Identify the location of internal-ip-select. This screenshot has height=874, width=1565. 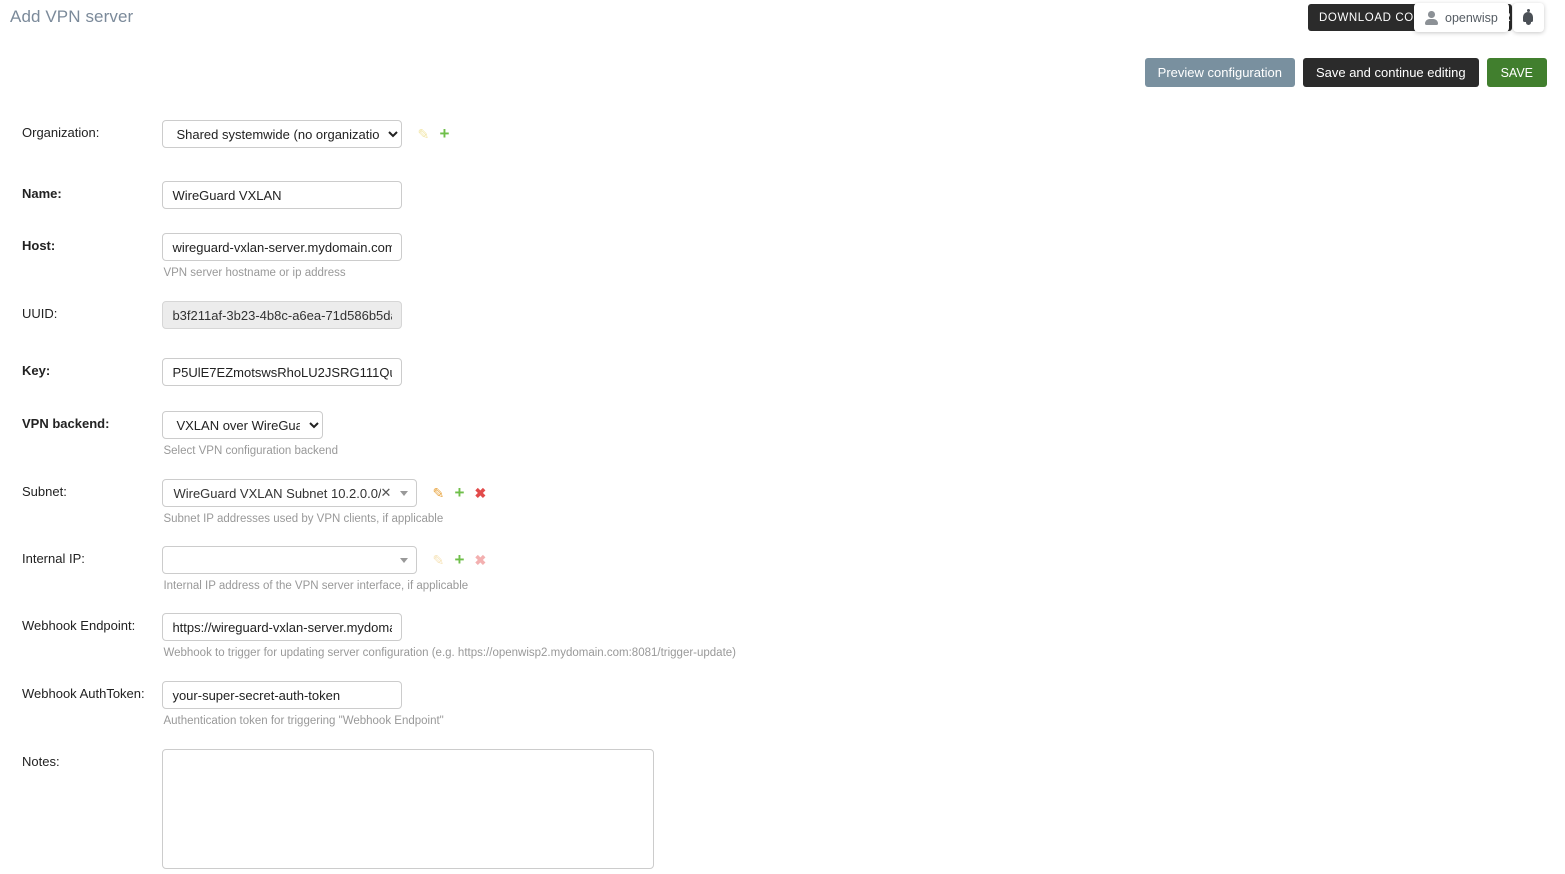
(290, 560).